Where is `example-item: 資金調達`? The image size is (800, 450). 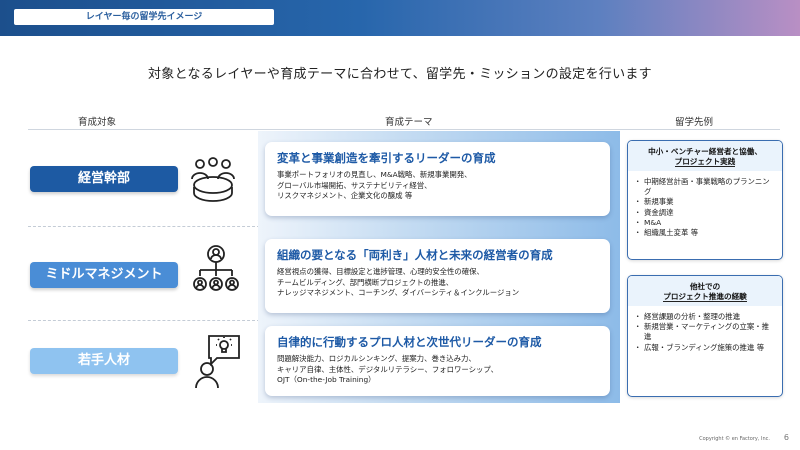
example-item: 資金調達 is located at coordinates (705, 213).